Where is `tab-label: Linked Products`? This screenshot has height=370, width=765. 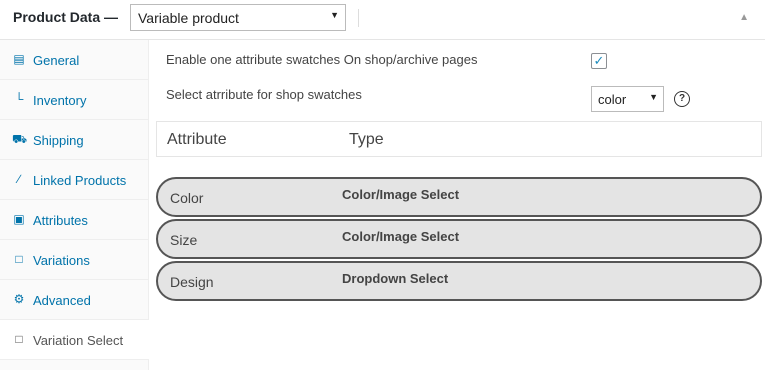
tab-label: Linked Products is located at coordinates (80, 180).